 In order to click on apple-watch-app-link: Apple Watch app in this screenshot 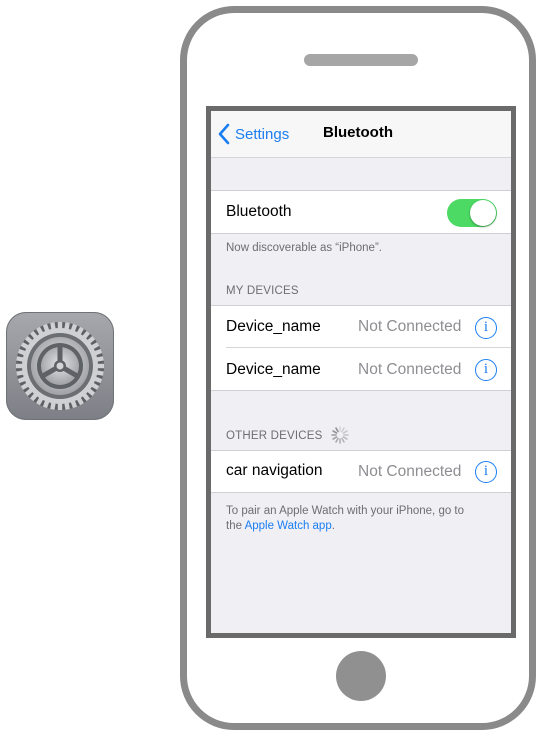, I will do `click(288, 526)`.